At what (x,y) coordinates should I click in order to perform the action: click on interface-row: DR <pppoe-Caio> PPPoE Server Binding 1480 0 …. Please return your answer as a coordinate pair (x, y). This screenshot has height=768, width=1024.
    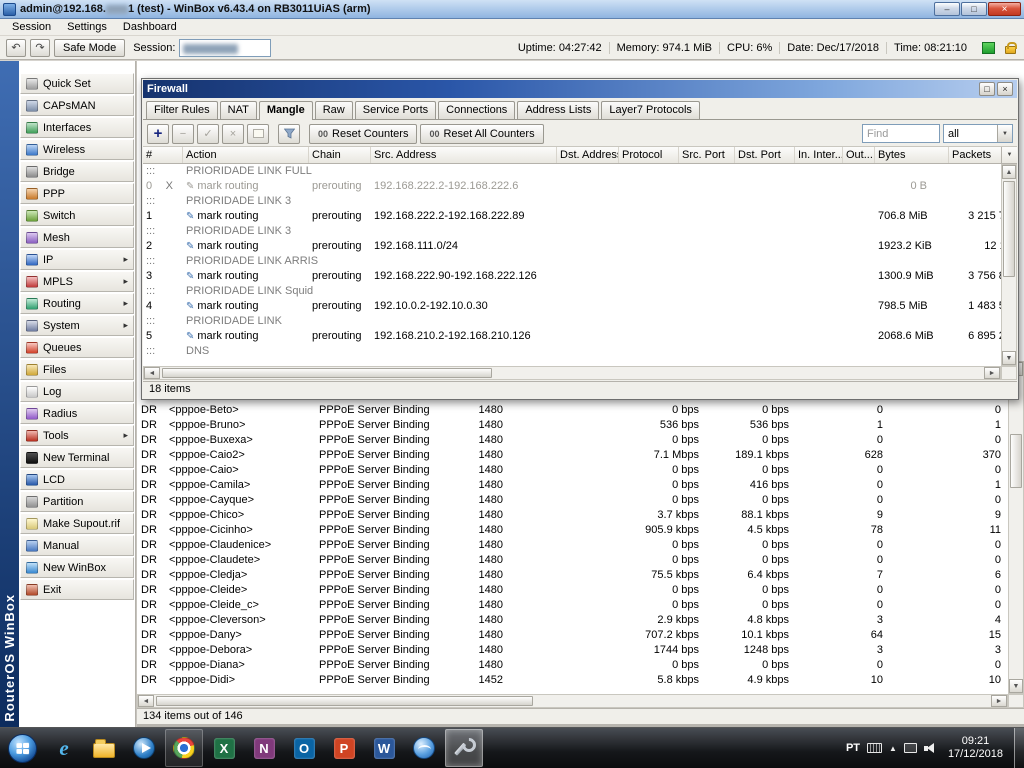
    Looking at the image, I should click on (572, 470).